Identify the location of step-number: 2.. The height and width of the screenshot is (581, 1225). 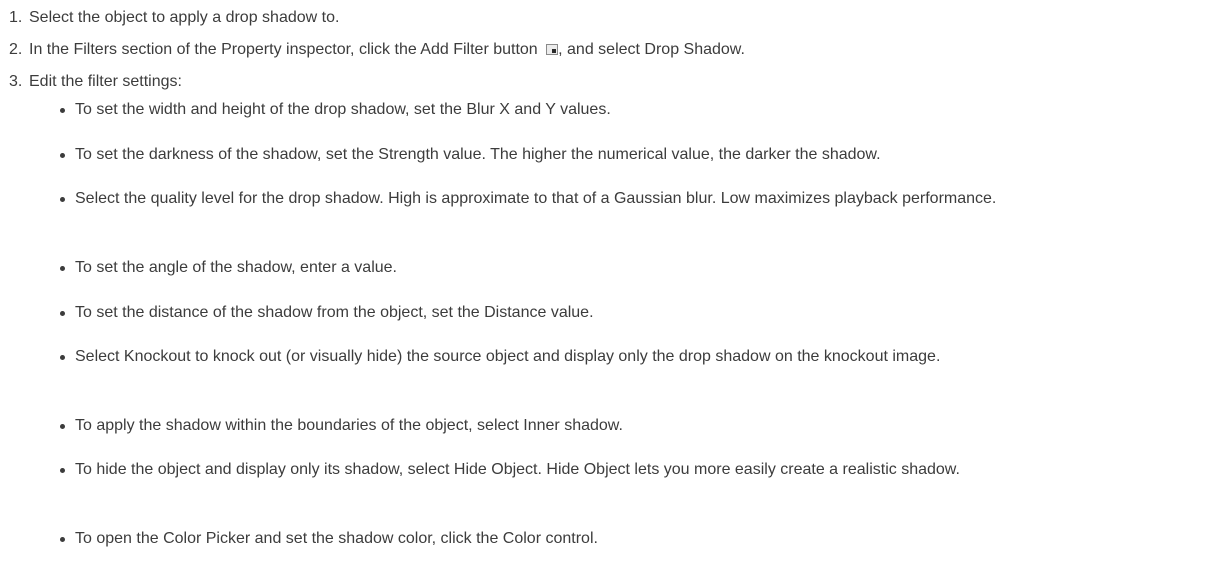
(16, 49).